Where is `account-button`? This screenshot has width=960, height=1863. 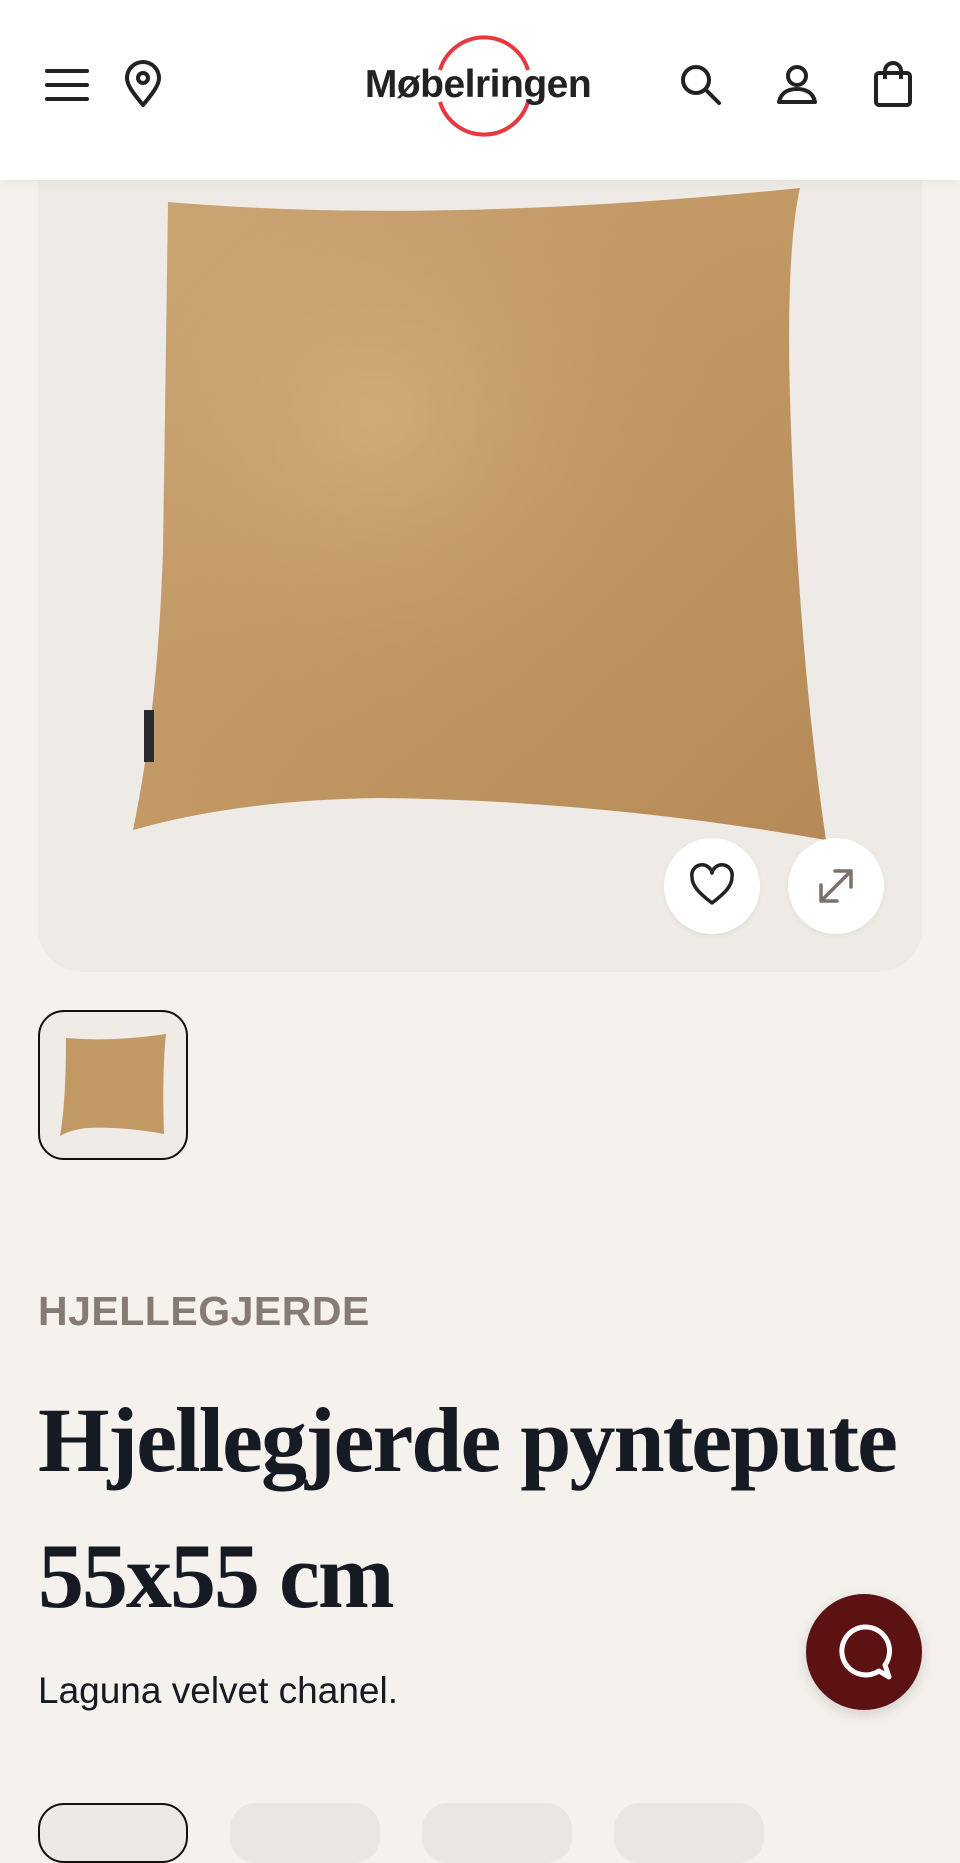
account-button is located at coordinates (797, 85).